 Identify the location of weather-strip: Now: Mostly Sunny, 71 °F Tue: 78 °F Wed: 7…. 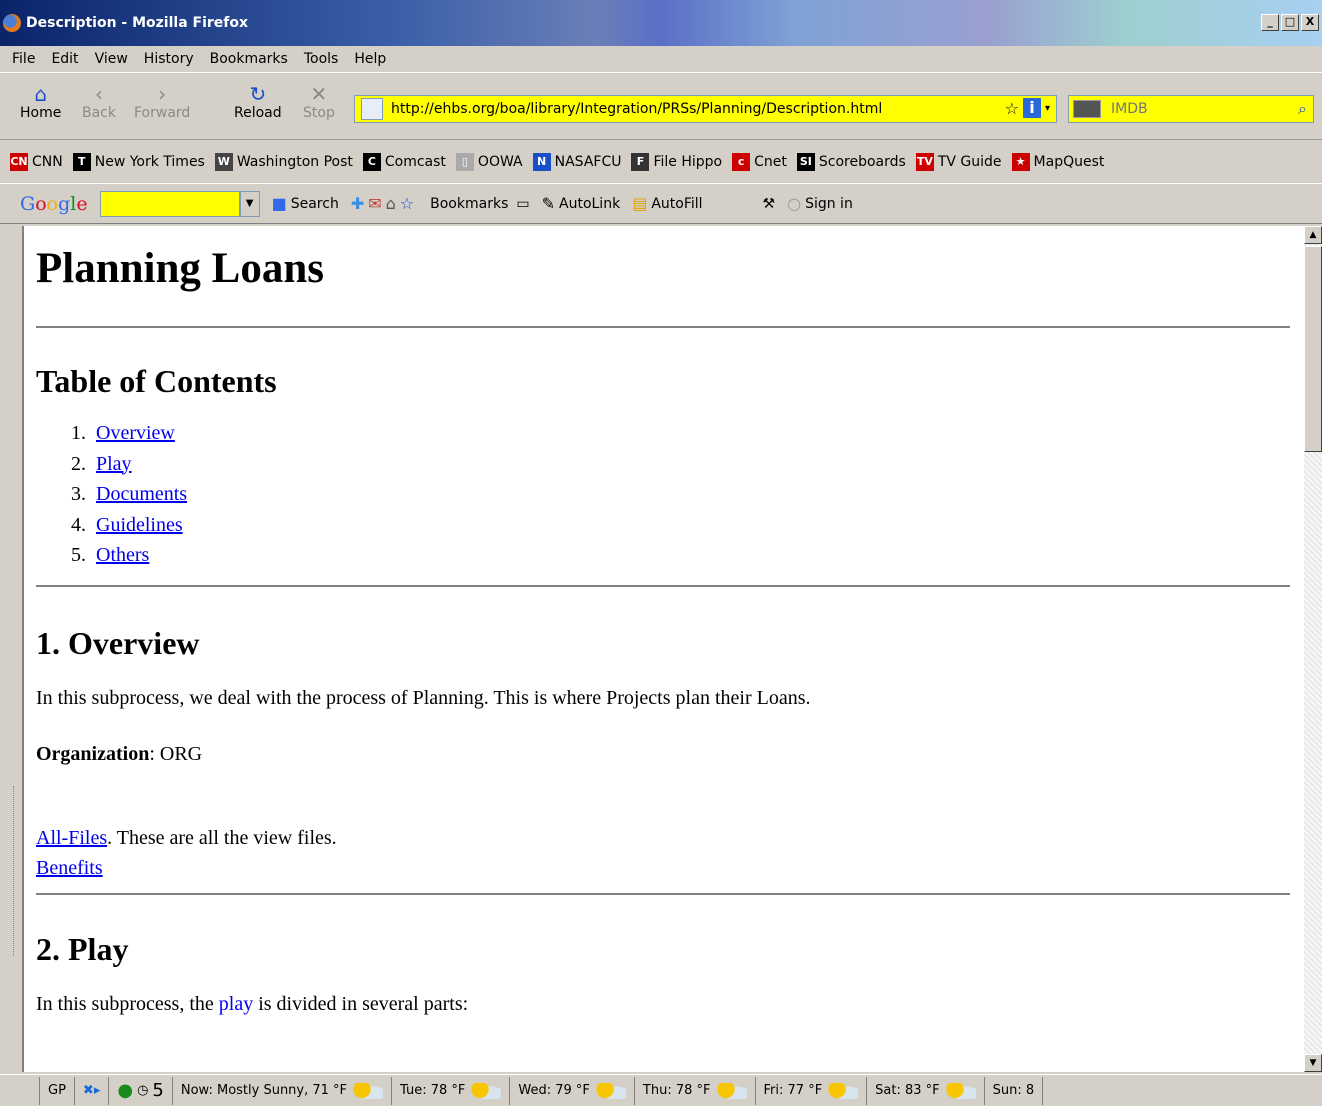
(608, 1090).